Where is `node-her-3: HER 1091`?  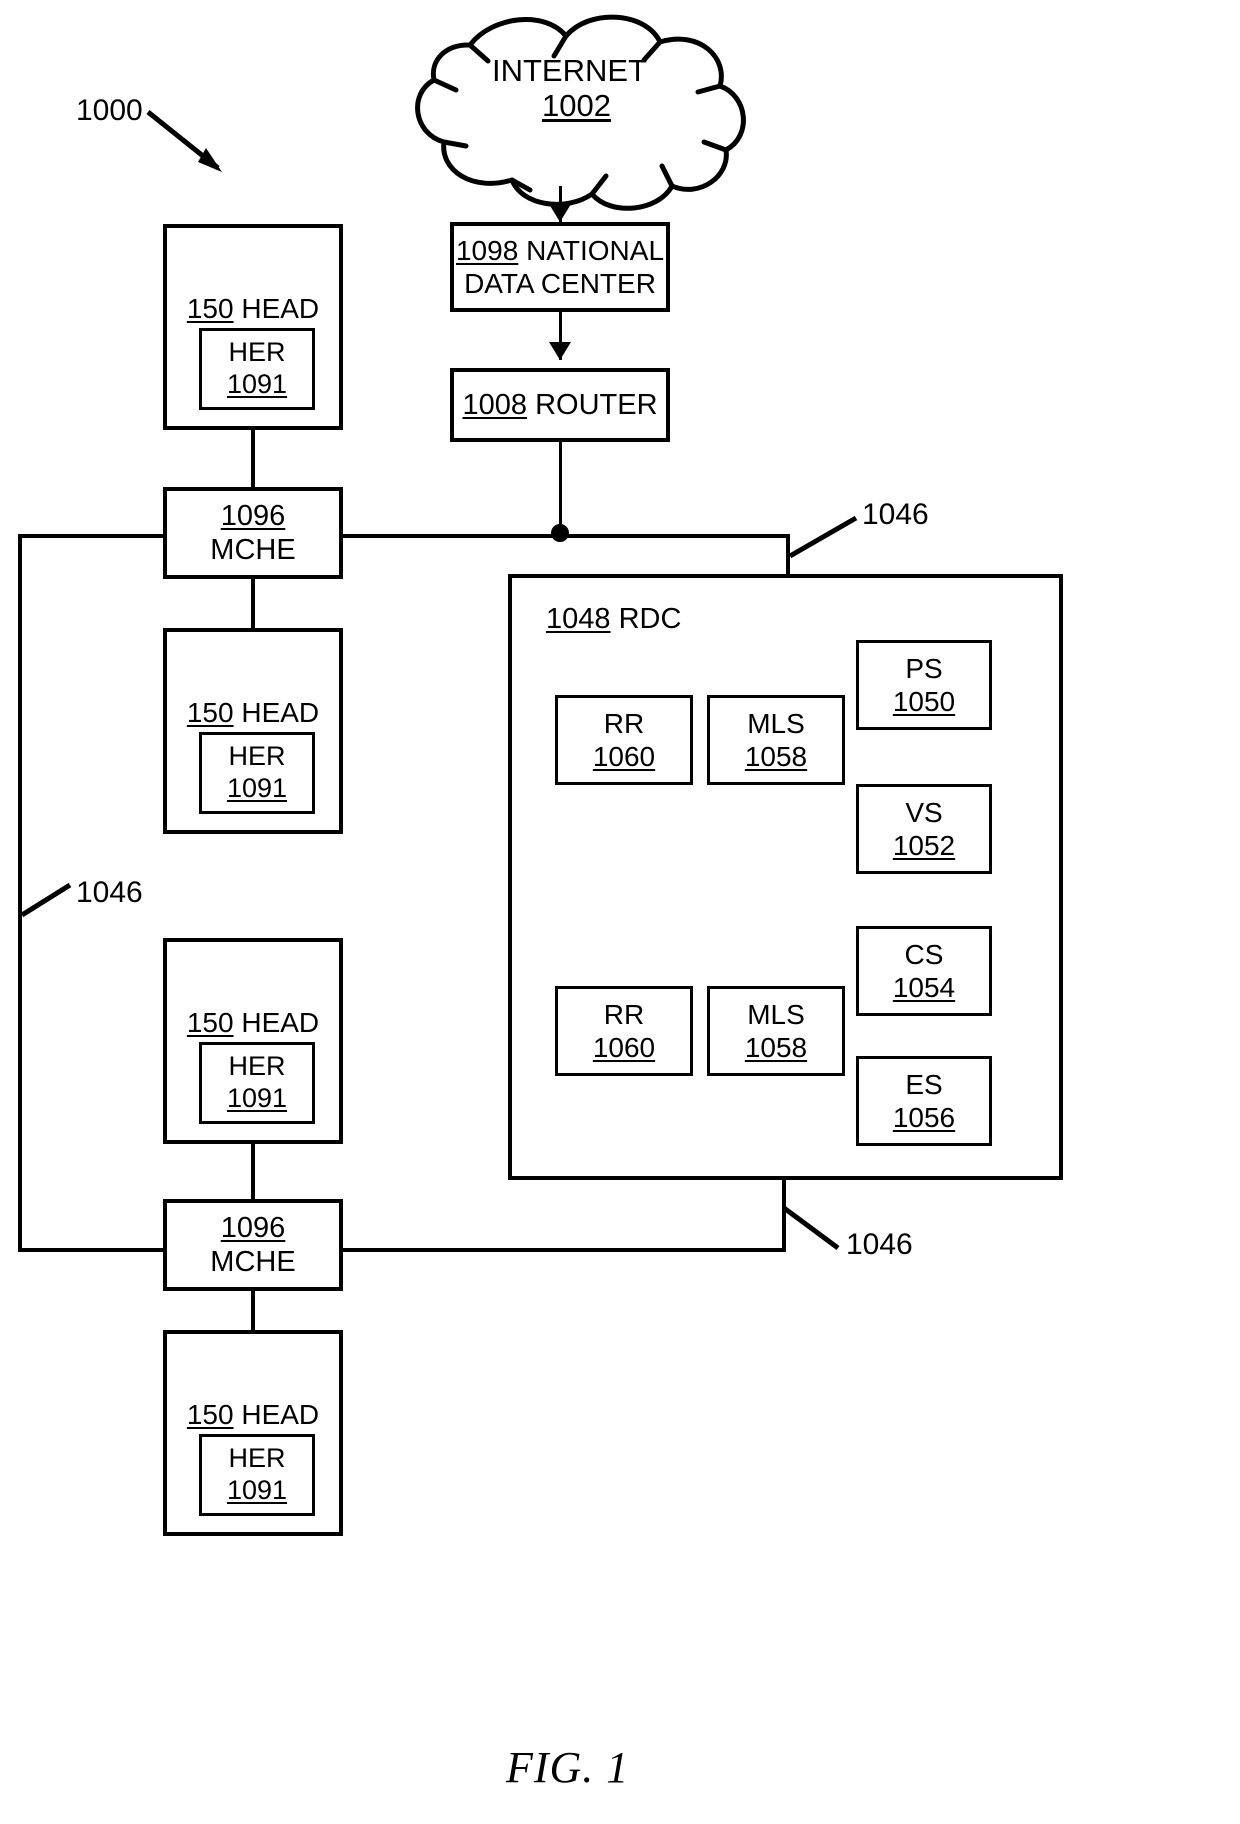
node-her-3: HER 1091 is located at coordinates (257, 1083).